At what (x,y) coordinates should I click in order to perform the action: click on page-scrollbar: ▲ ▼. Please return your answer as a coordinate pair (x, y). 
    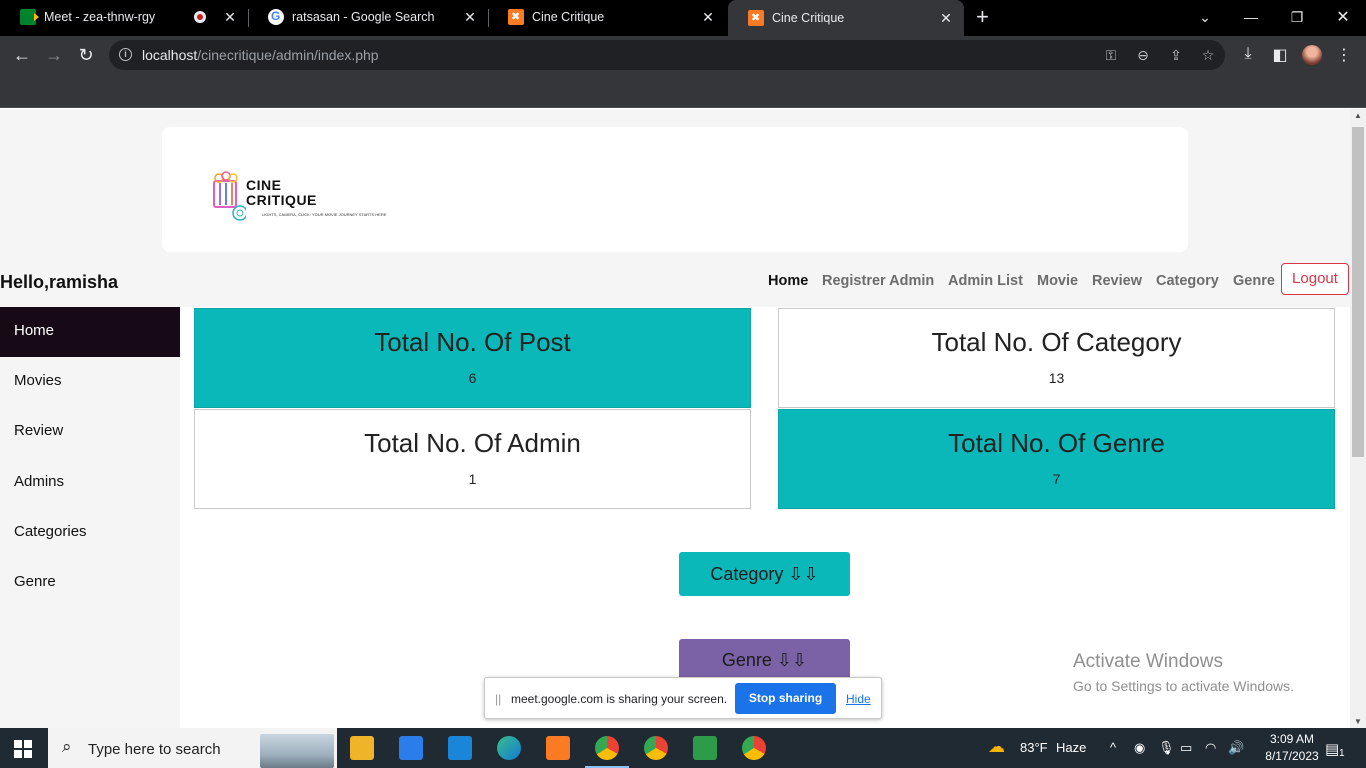
    Looking at the image, I should click on (1358, 418).